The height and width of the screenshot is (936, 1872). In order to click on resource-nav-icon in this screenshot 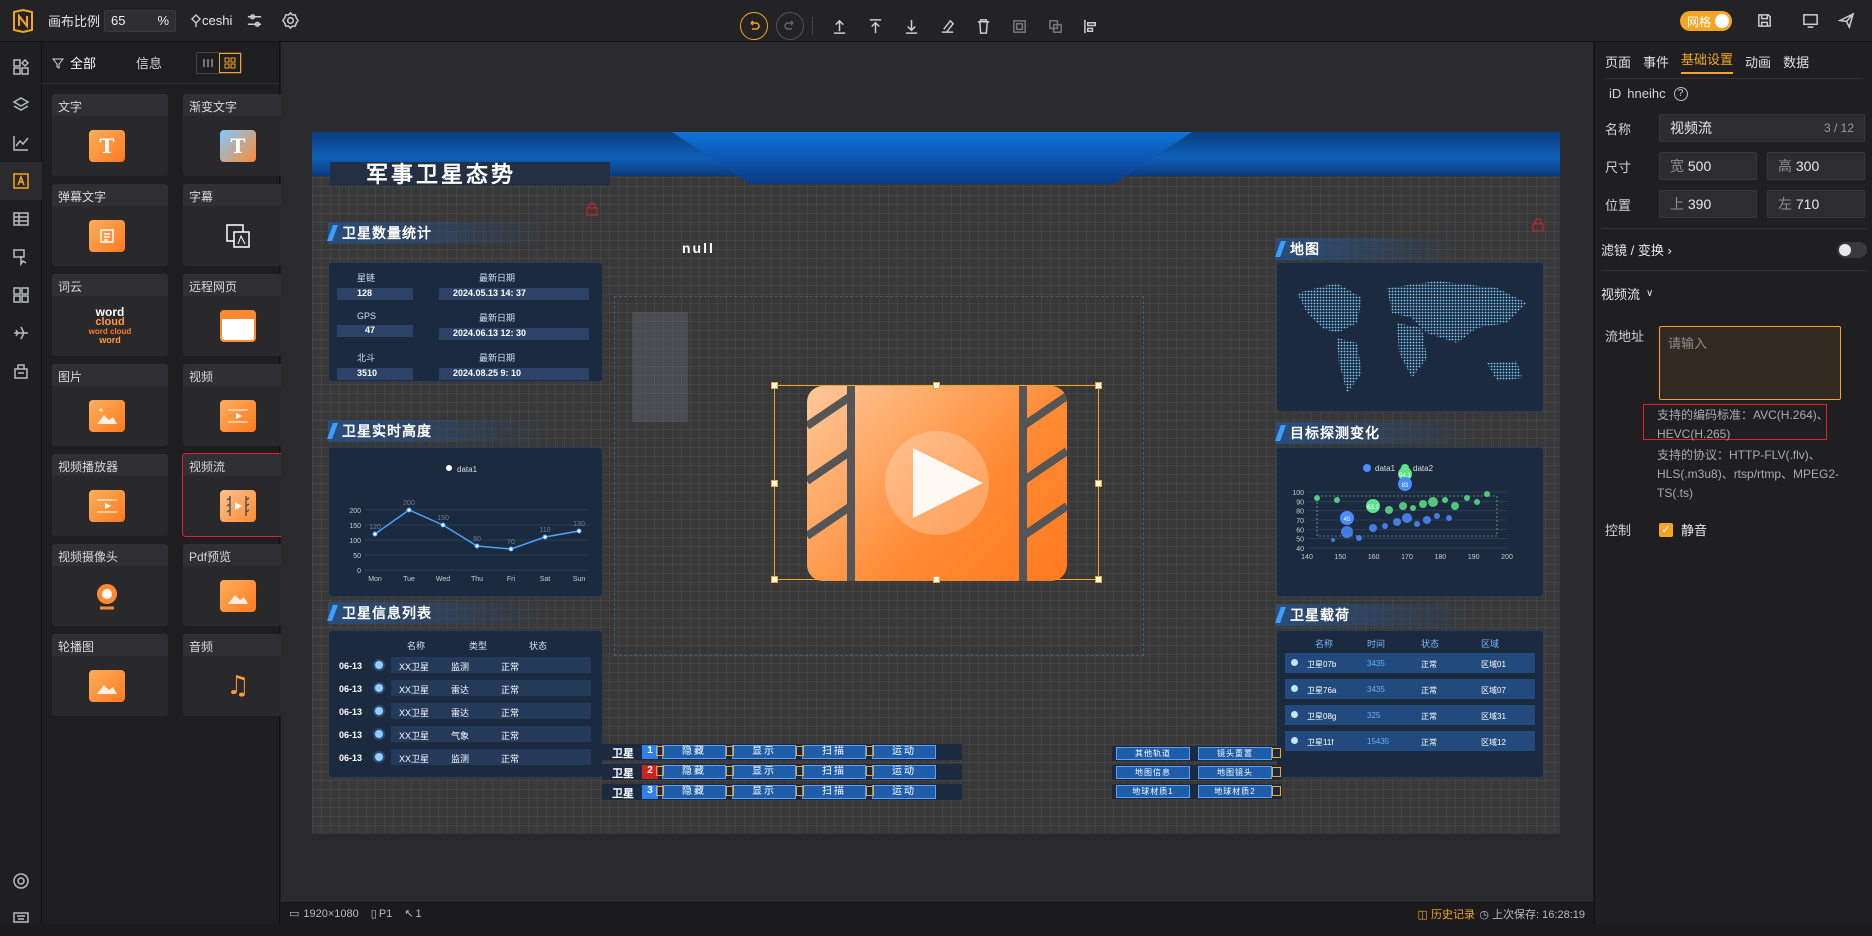, I will do `click(21, 371)`.